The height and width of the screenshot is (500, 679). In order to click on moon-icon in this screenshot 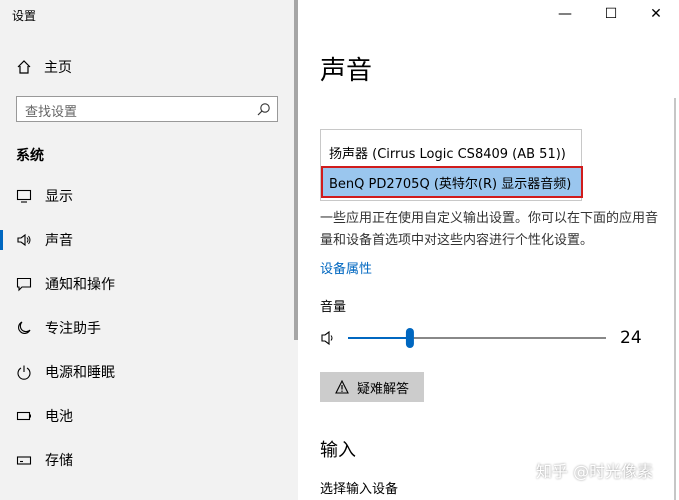, I will do `click(24, 327)`.